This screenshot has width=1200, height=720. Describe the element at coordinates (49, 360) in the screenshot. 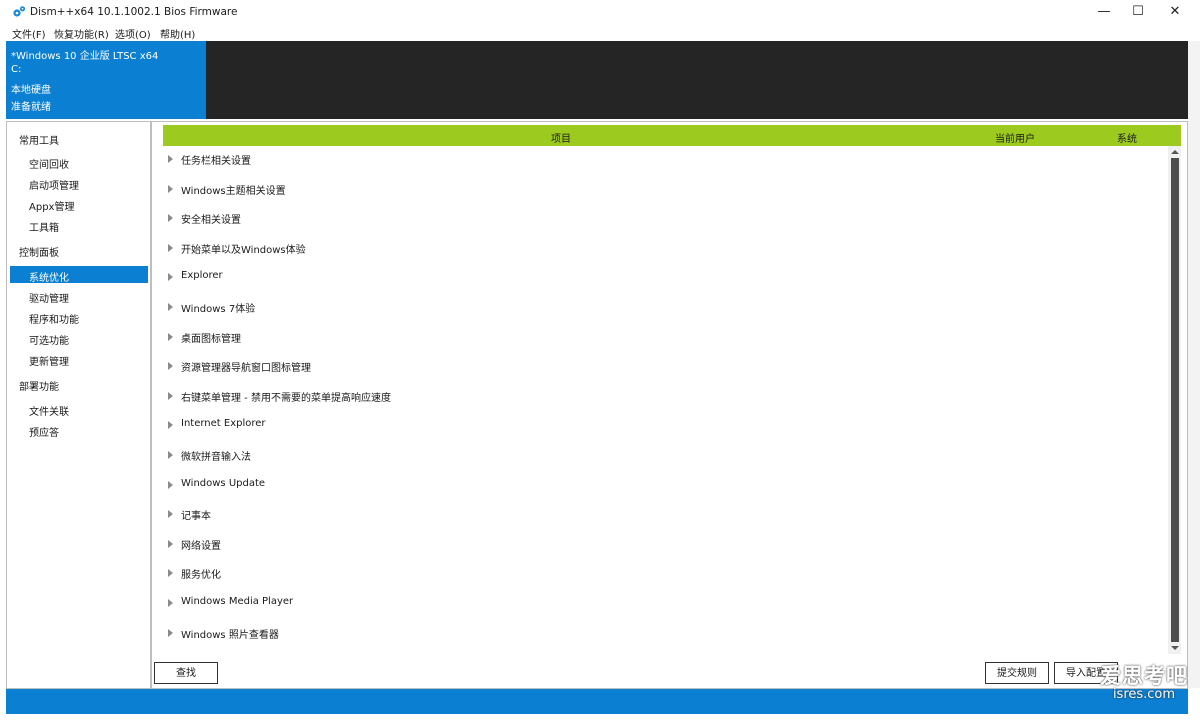

I see `sidebar-item-updates: 更新管理` at that location.